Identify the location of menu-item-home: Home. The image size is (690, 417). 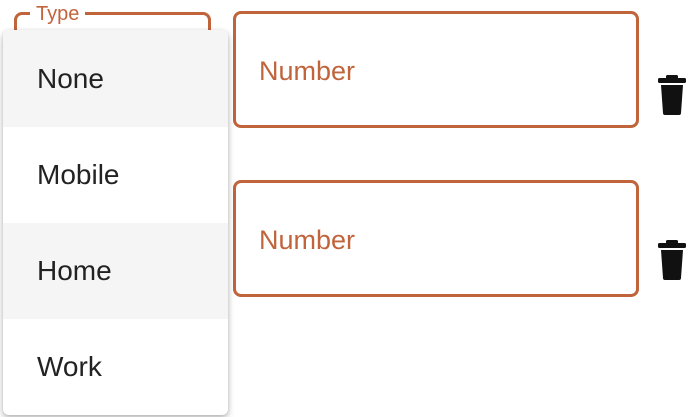
(115, 271).